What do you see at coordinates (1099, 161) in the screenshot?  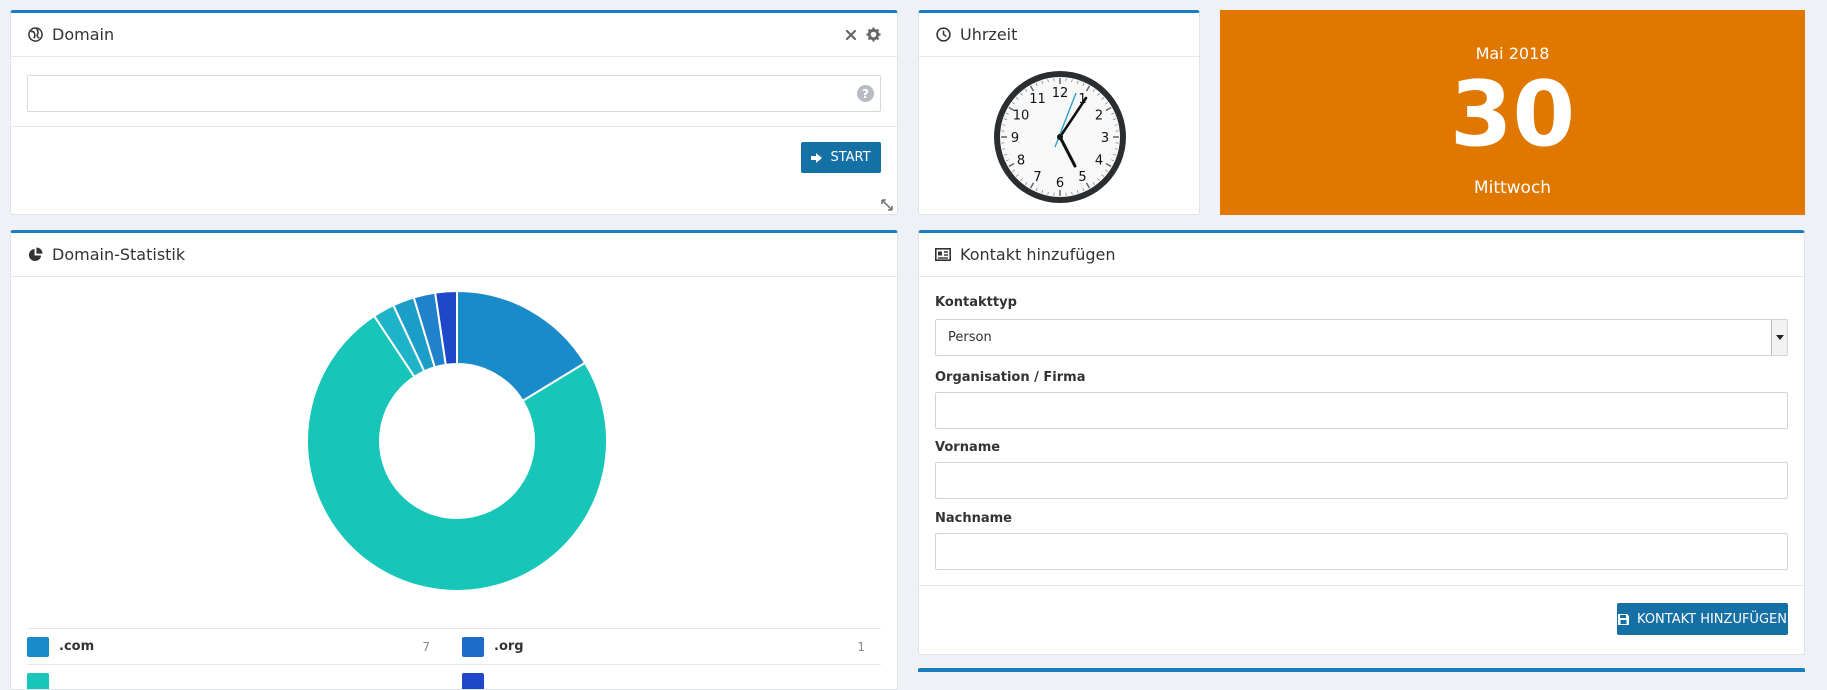 I see `clock-number: 4` at bounding box center [1099, 161].